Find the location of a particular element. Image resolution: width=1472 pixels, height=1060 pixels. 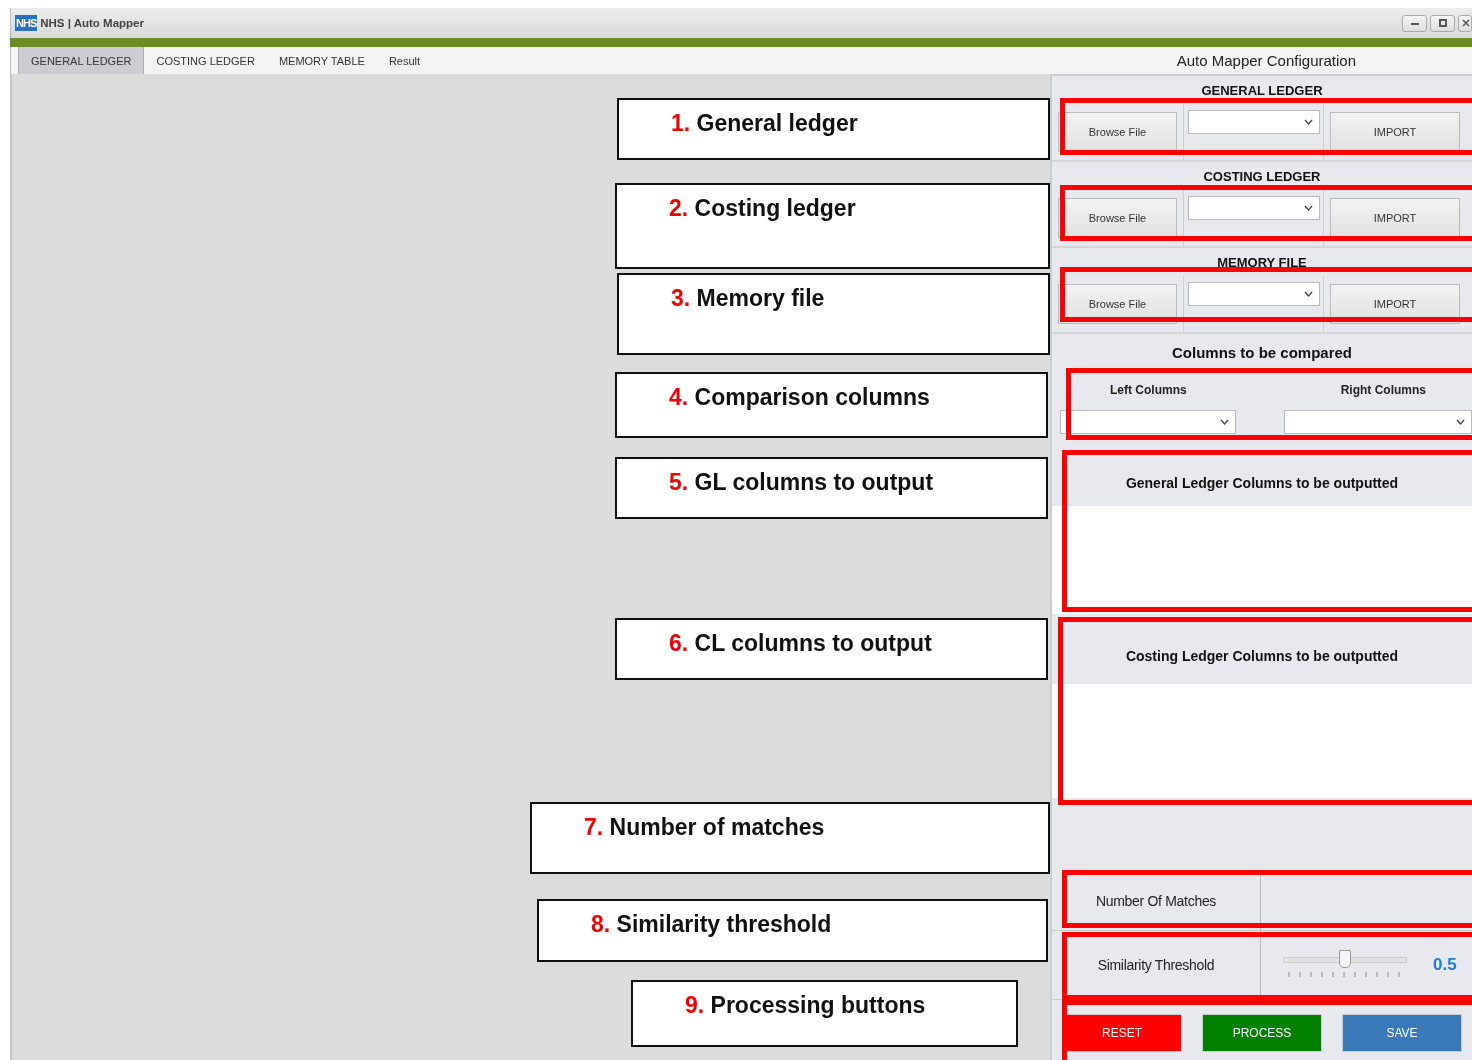

close-icon is located at coordinates (1466, 23).